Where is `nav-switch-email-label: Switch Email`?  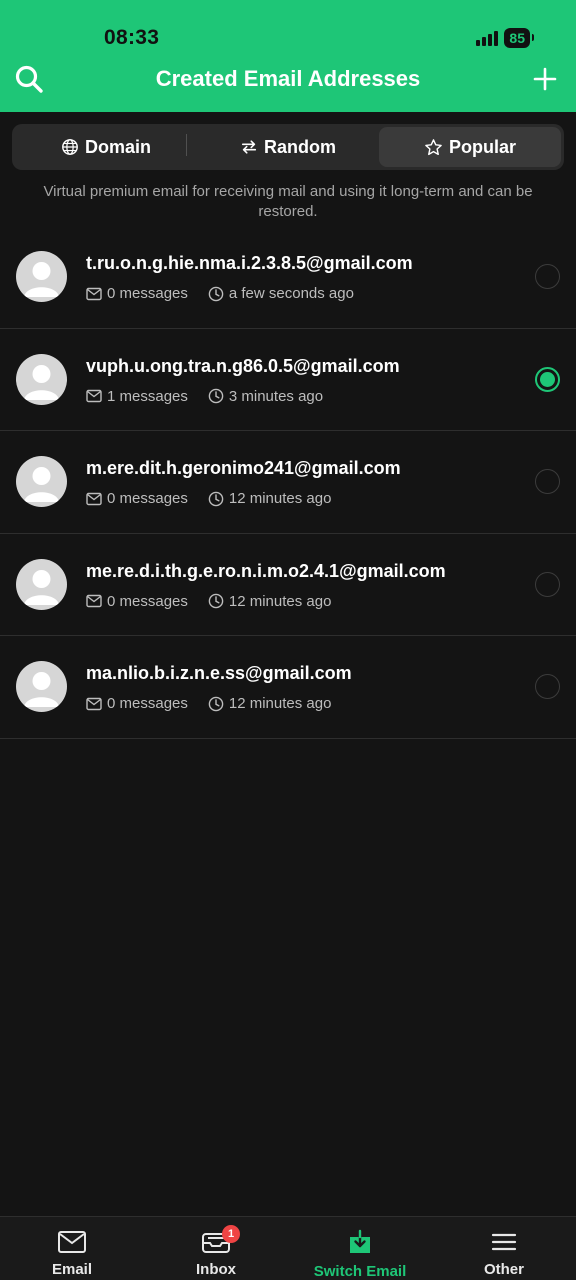
nav-switch-email-label: Switch Email is located at coordinates (360, 1271).